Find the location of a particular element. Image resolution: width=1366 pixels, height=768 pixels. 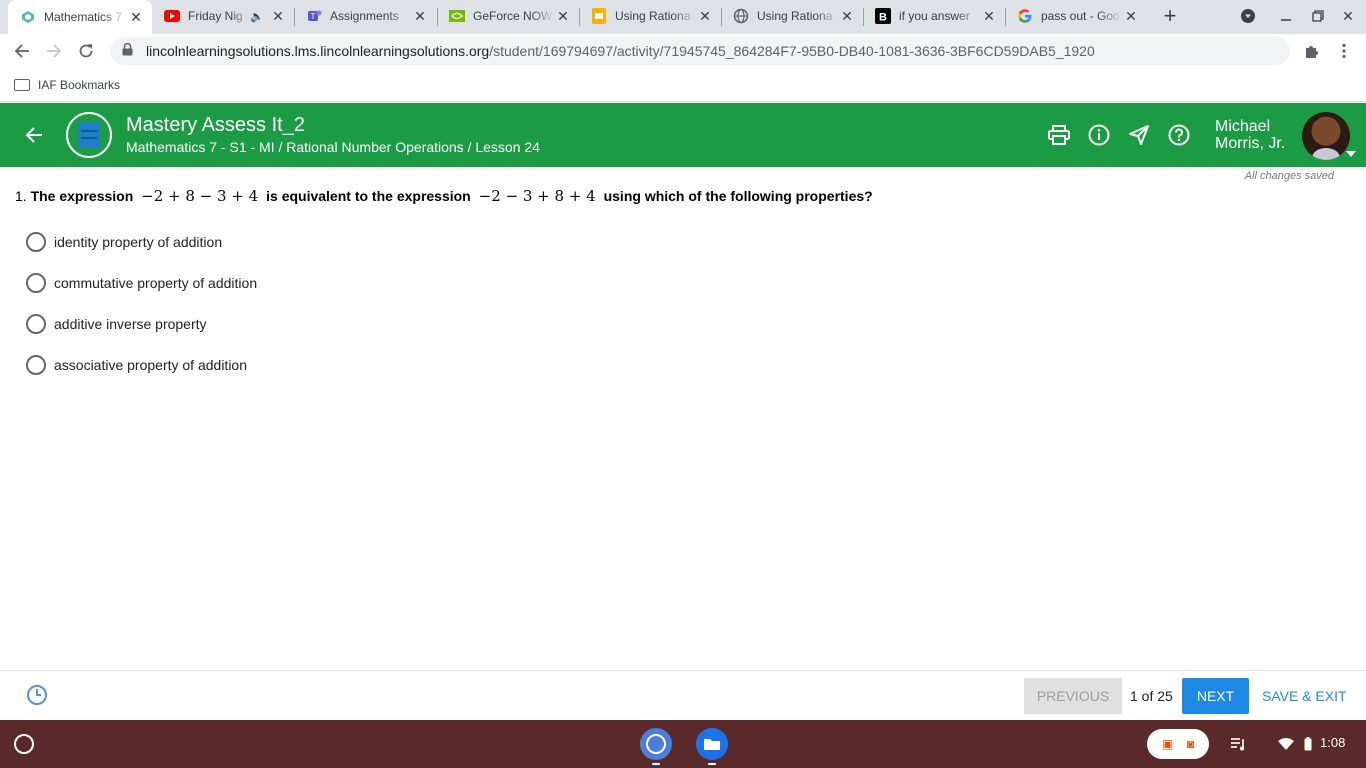

tab-geforce-now: GeForce NOW ✕ is located at coordinates (508, 16).